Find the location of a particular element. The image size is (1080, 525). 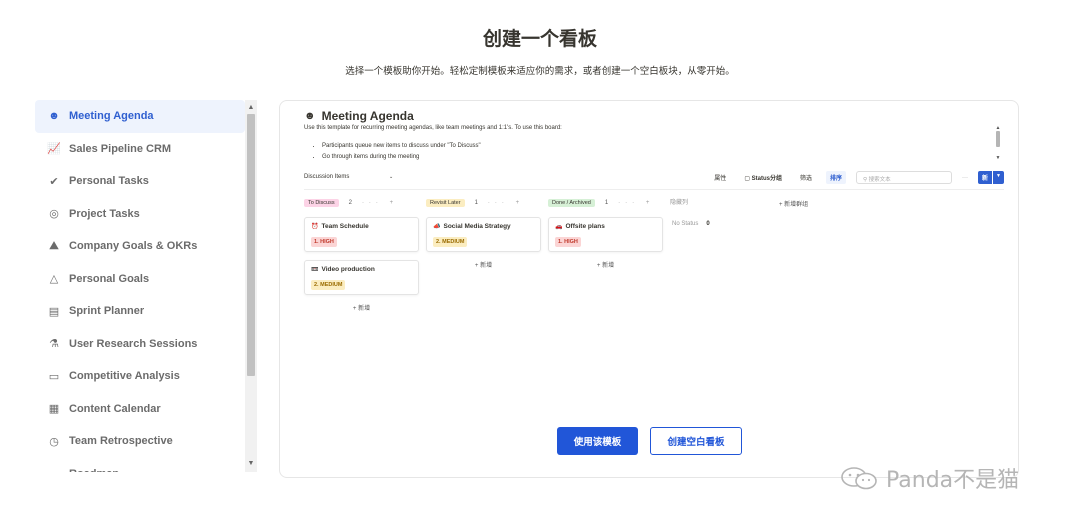

wechat-icon is located at coordinates (859, 478).